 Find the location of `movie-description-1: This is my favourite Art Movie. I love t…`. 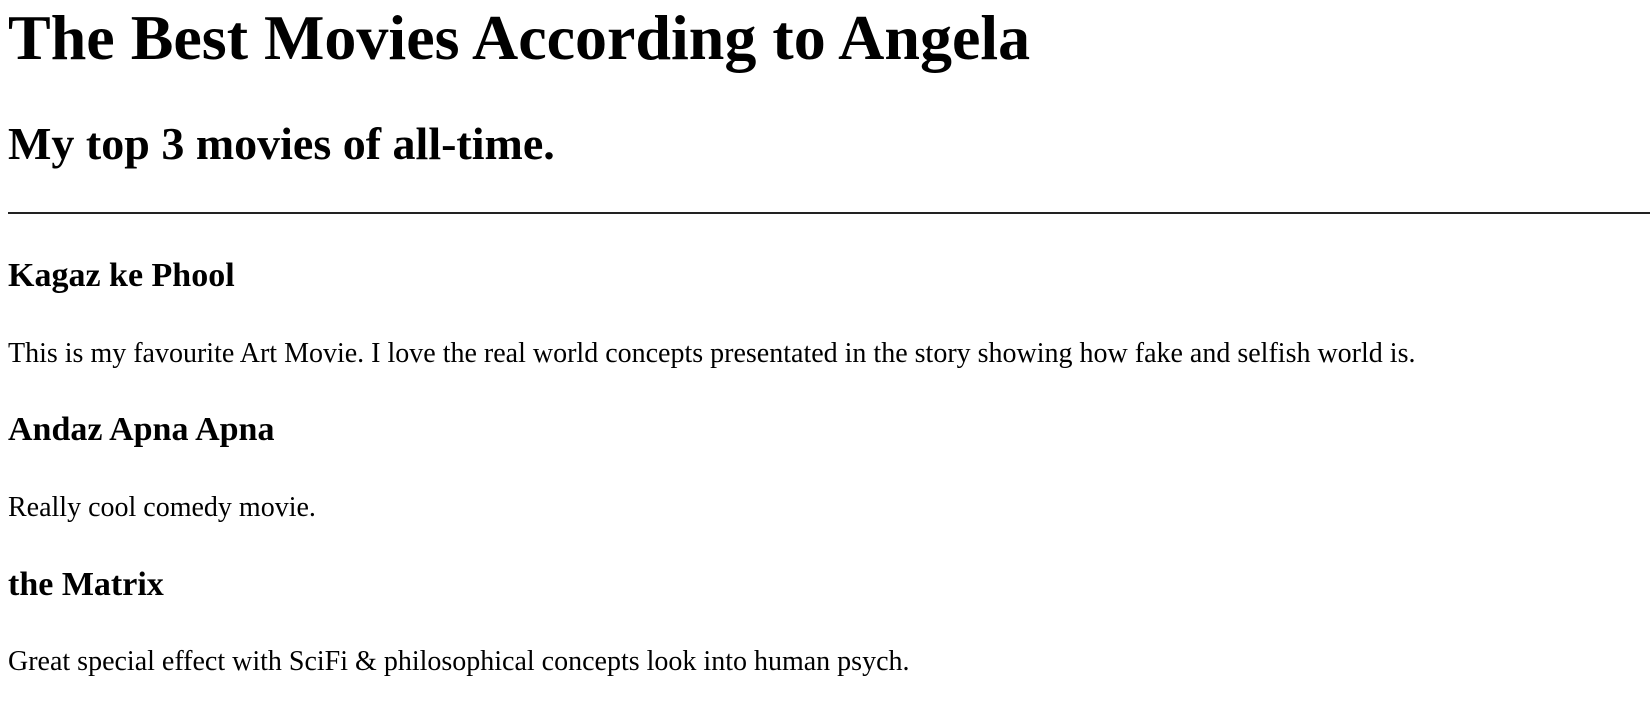

movie-description-1: This is my favourite Art Movie. I love t… is located at coordinates (712, 353).